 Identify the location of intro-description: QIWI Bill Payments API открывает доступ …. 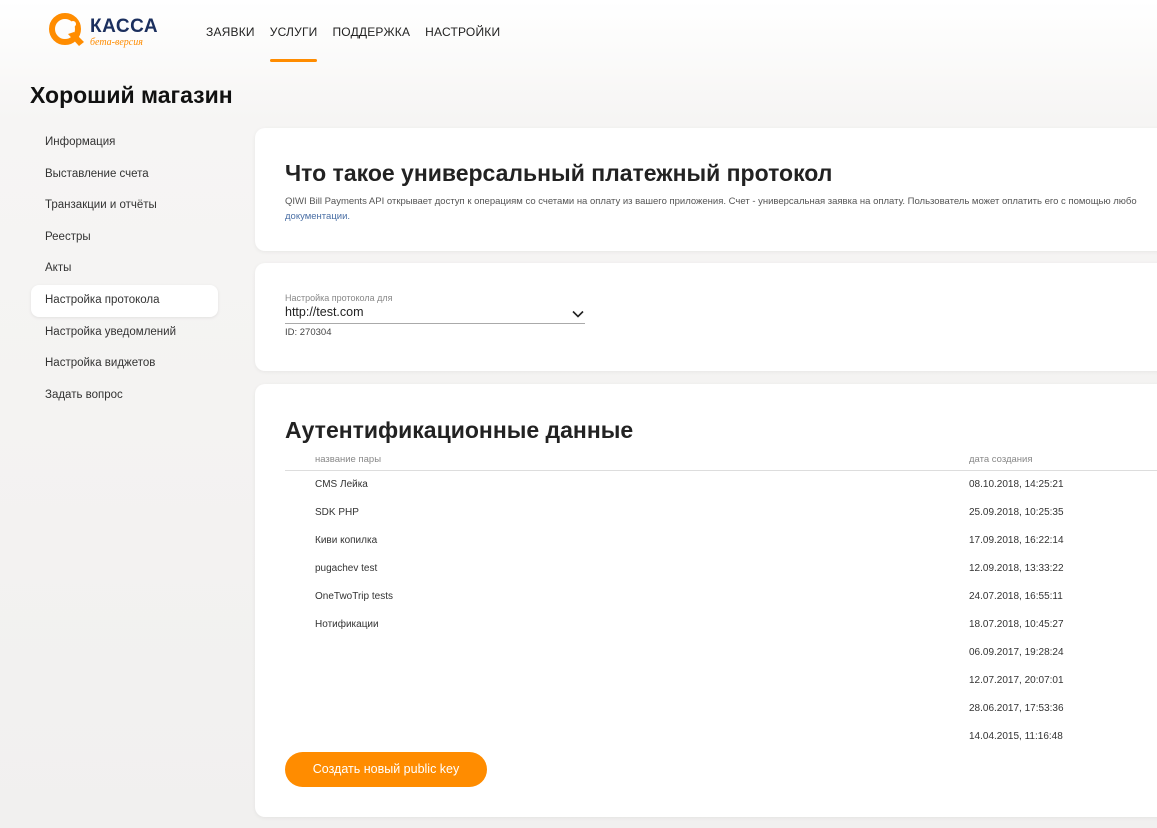
(721, 209).